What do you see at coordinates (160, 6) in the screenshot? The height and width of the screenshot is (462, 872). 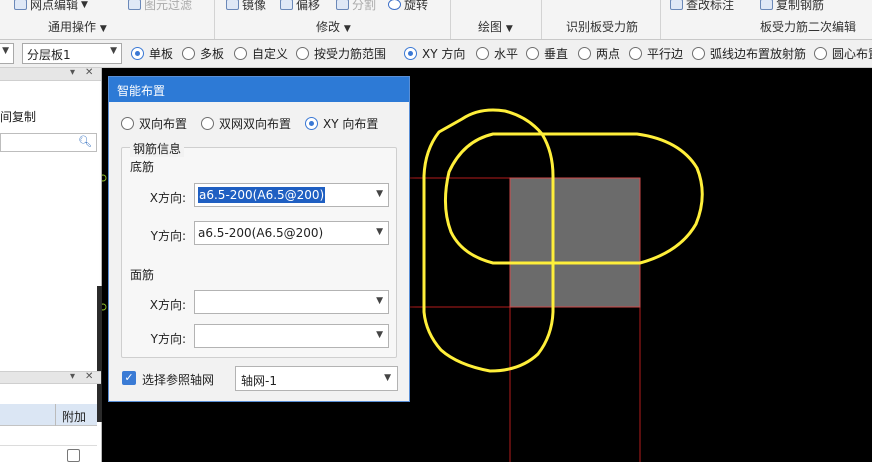 I see `element-filter-button: 图元过滤` at bounding box center [160, 6].